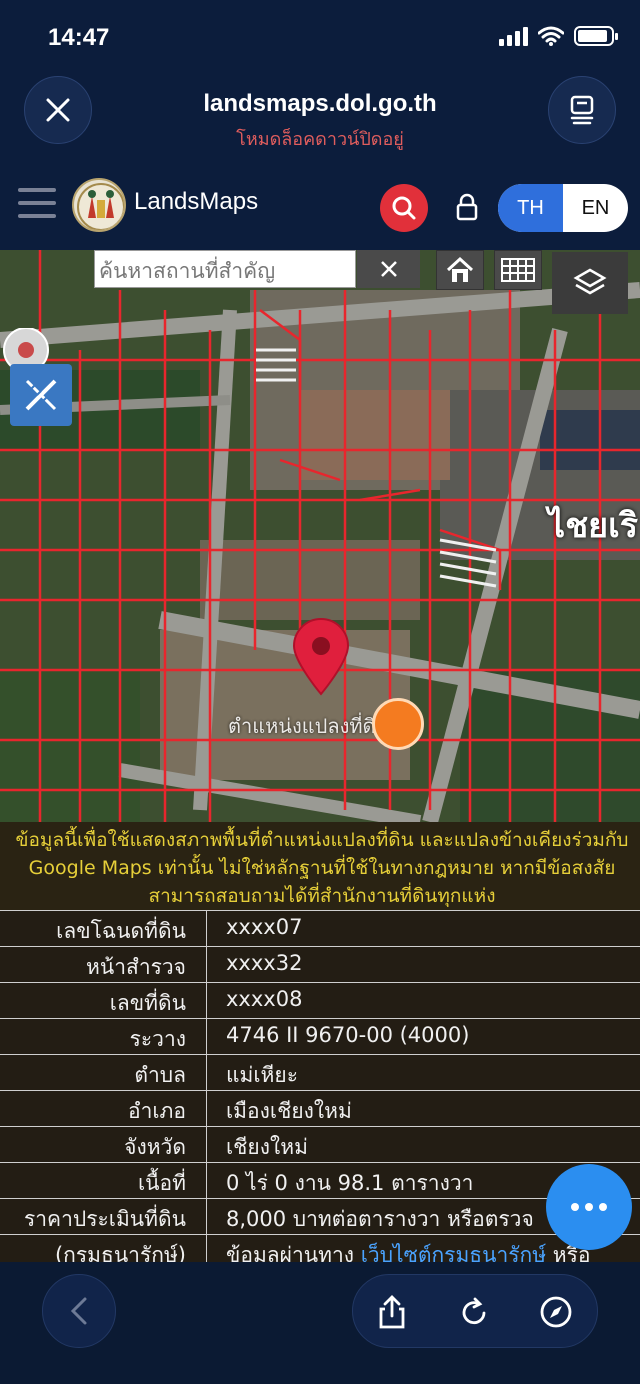 This screenshot has width=640, height=1384. What do you see at coordinates (595, 208) in the screenshot?
I see `lang-en-button: EN` at bounding box center [595, 208].